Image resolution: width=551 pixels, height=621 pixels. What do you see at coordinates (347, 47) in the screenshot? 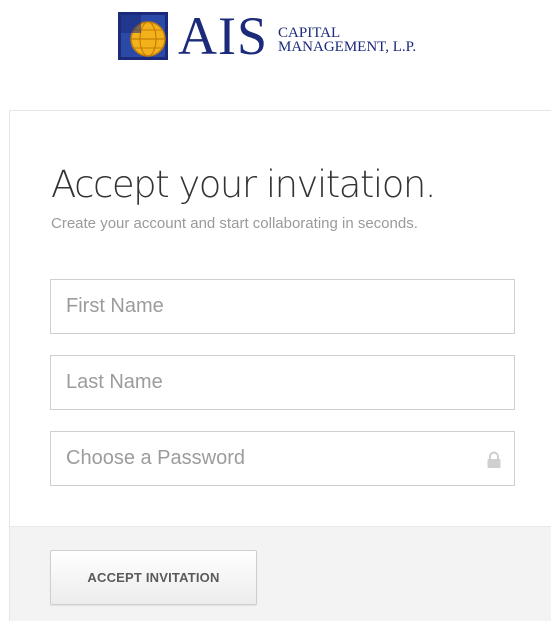
I see `logo-line-management: MANAGEMENT, L.P.` at bounding box center [347, 47].